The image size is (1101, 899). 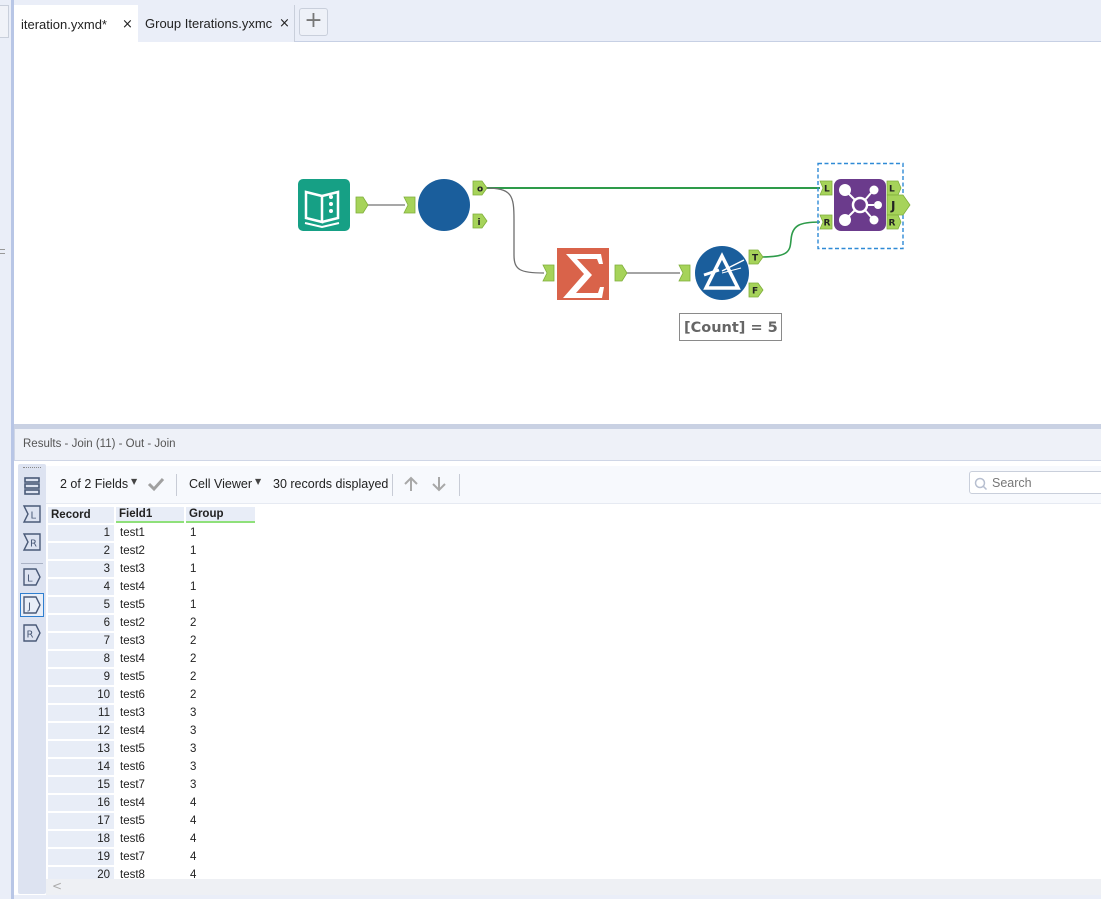 I want to click on table-row: 18 test6 4, so click(x=151, y=839).